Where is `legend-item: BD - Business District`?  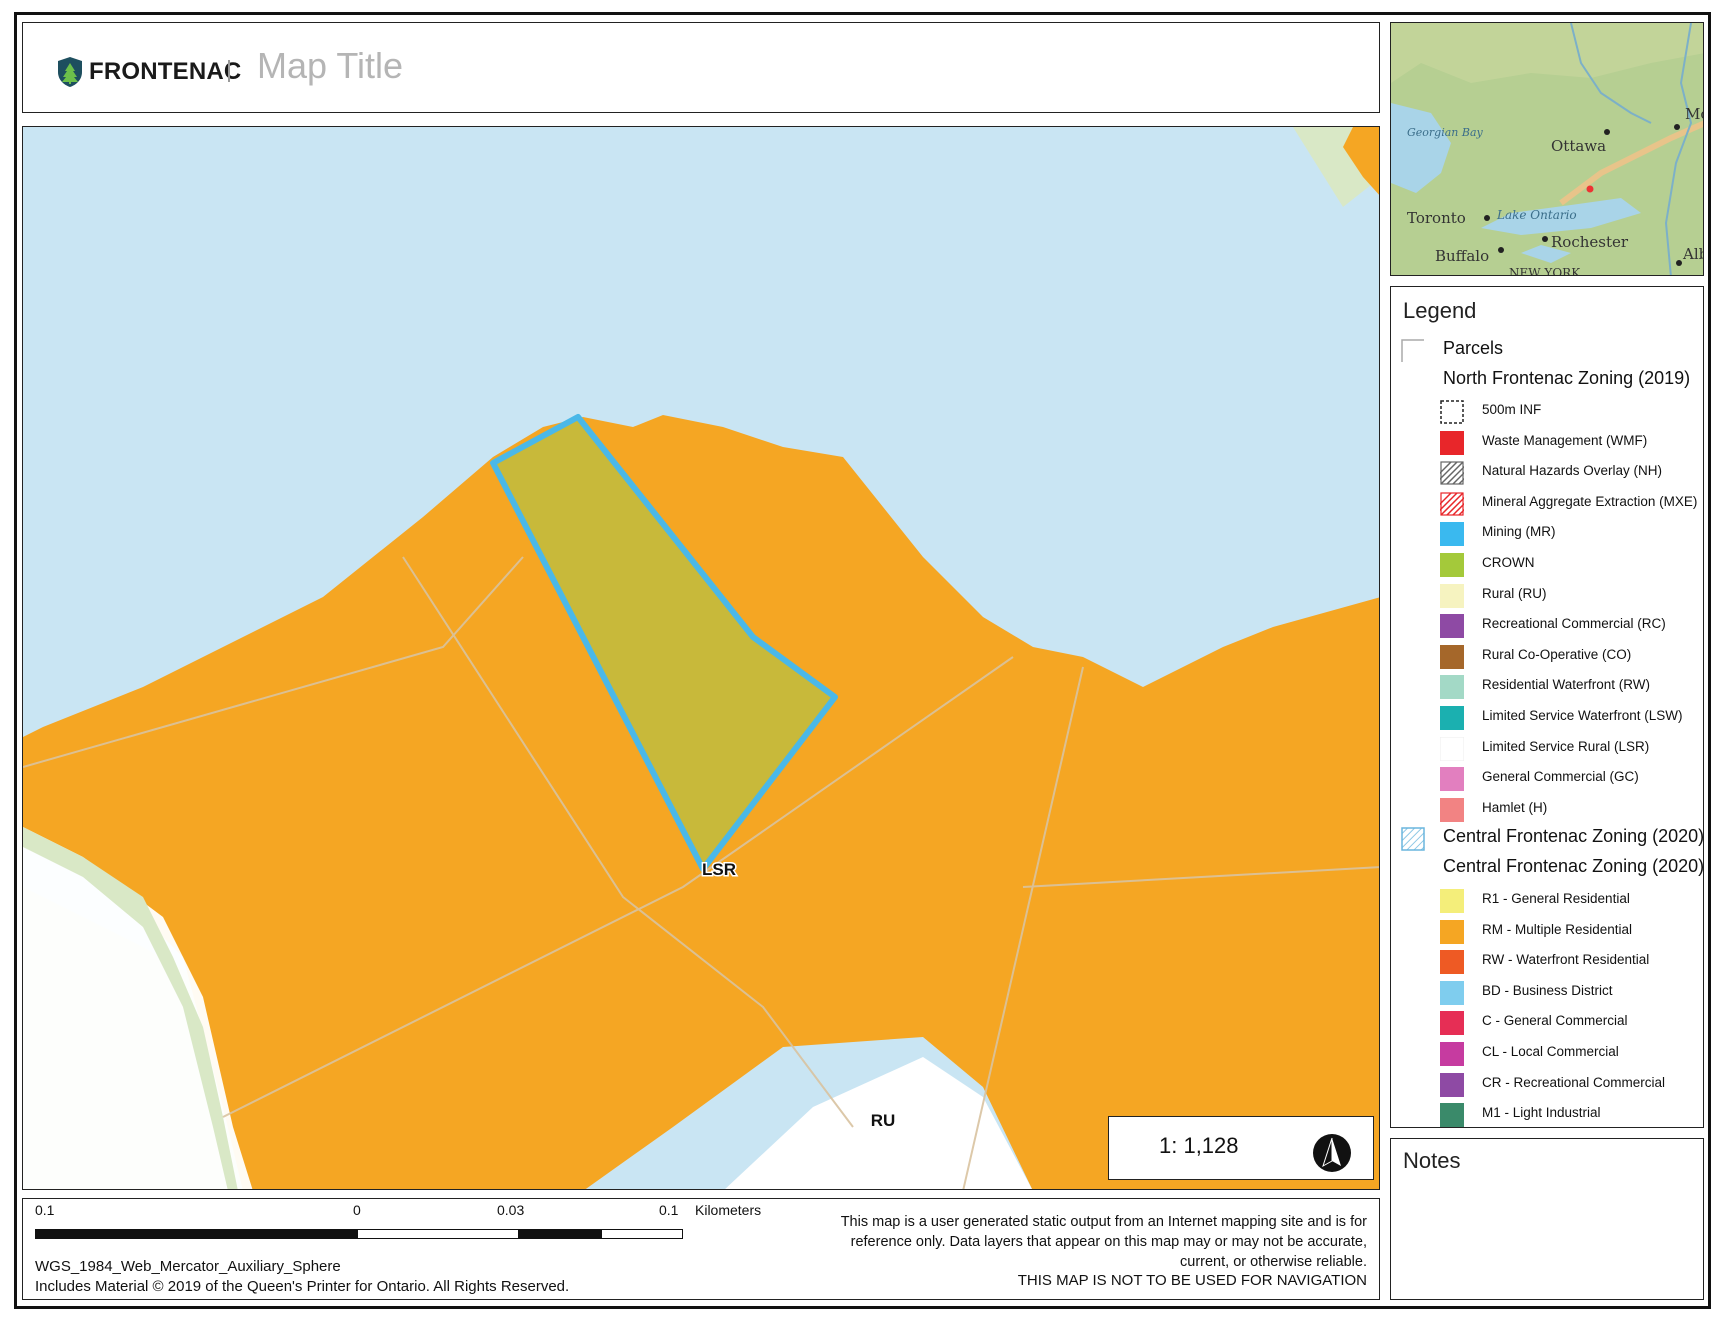
legend-item: BD - Business District is located at coordinates (1547, 993).